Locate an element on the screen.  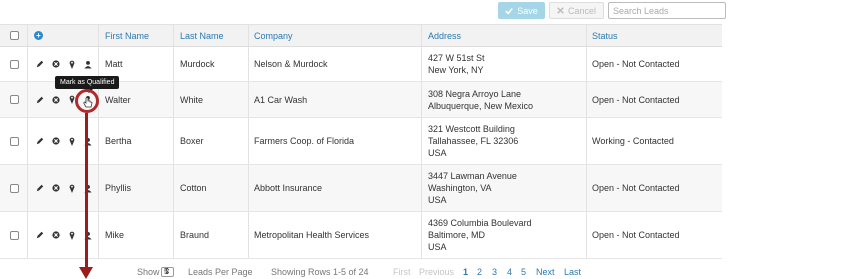
address-line: 321 Westcott Building is located at coordinates (471, 129).